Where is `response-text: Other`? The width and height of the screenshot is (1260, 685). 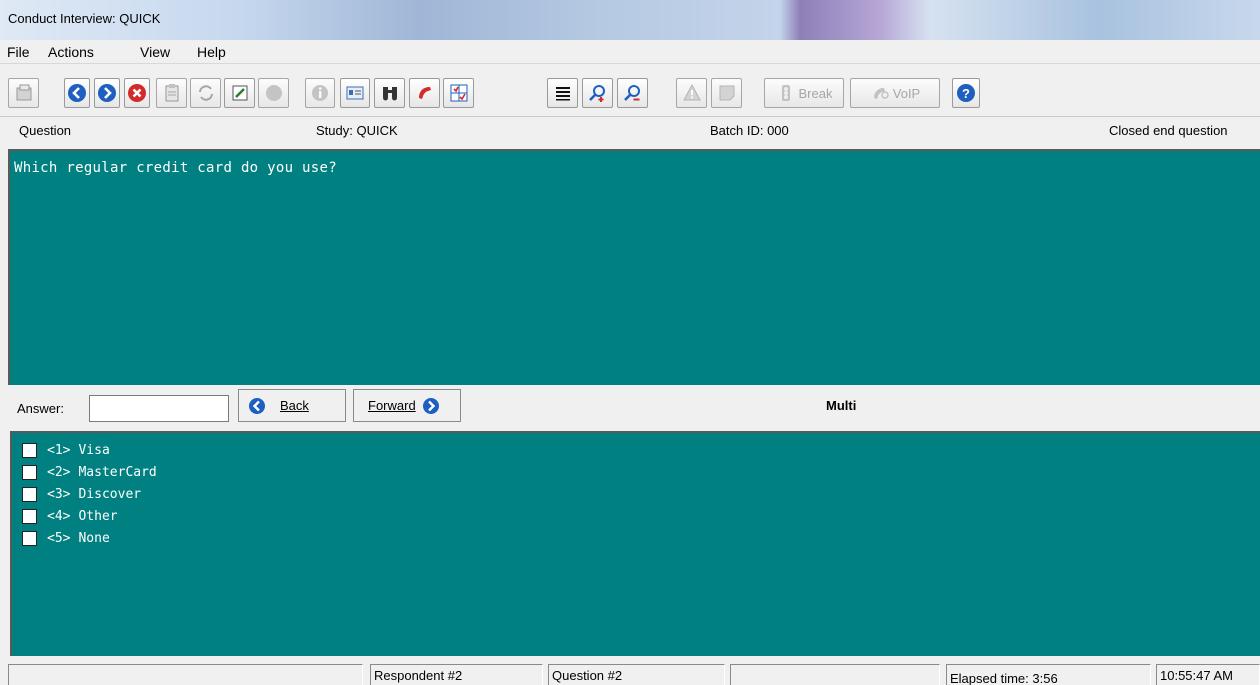
response-text: Other is located at coordinates (98, 516).